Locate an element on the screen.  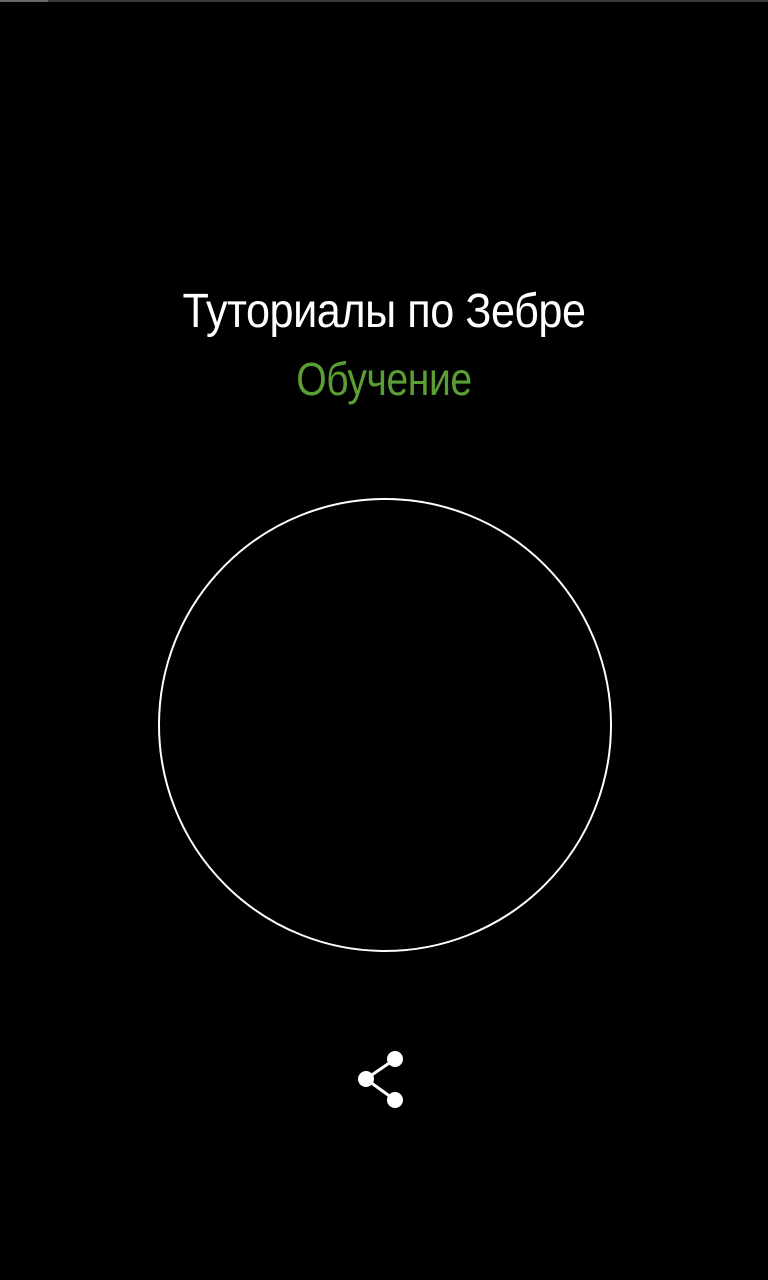
status-strip is located at coordinates (384, 1).